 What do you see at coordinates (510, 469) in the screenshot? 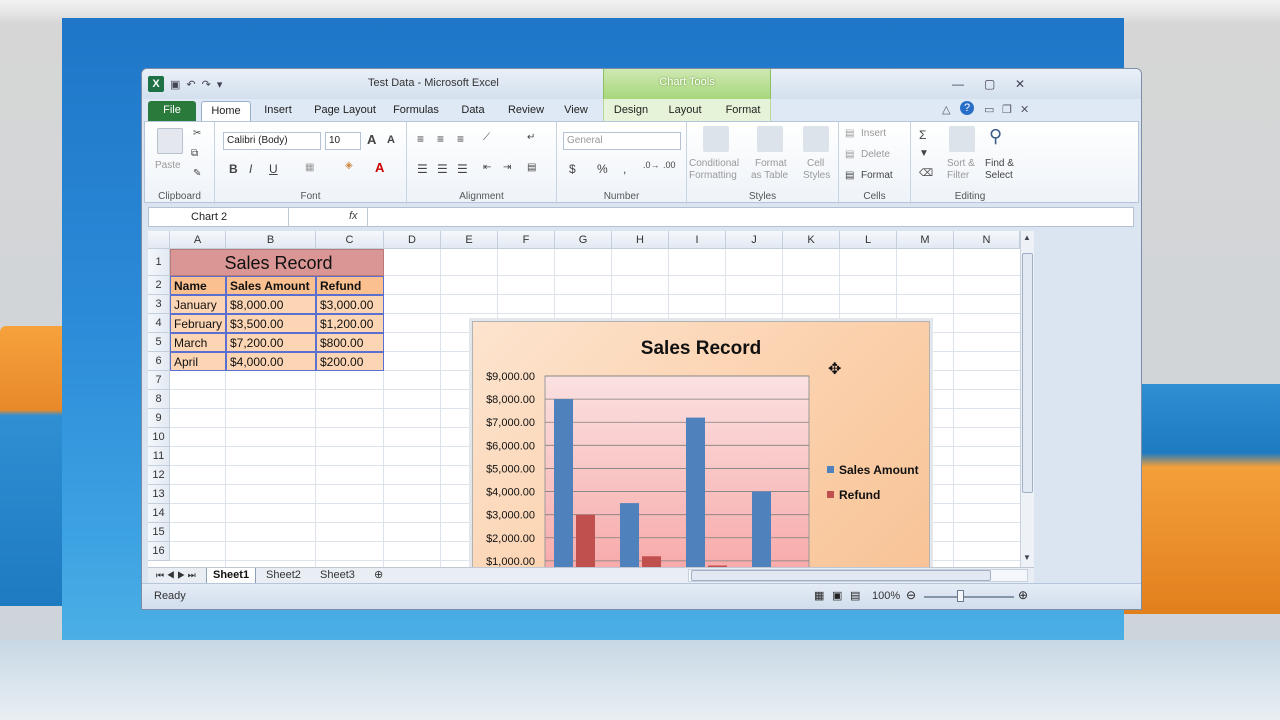
I see `y-tick-label: $5,000.00` at bounding box center [510, 469].